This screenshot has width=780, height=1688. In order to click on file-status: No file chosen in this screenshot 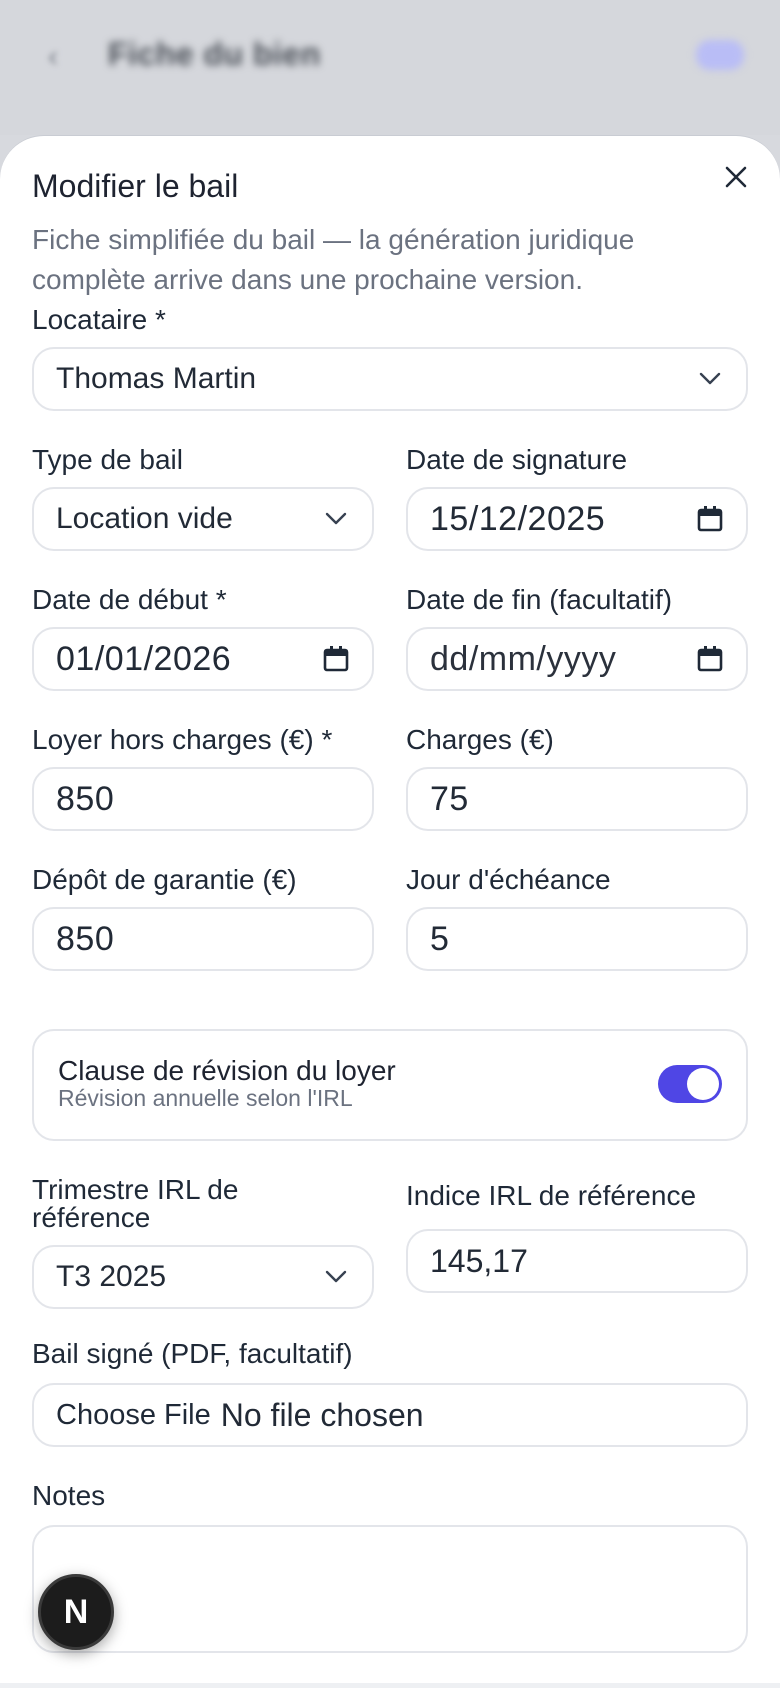, I will do `click(322, 1414)`.